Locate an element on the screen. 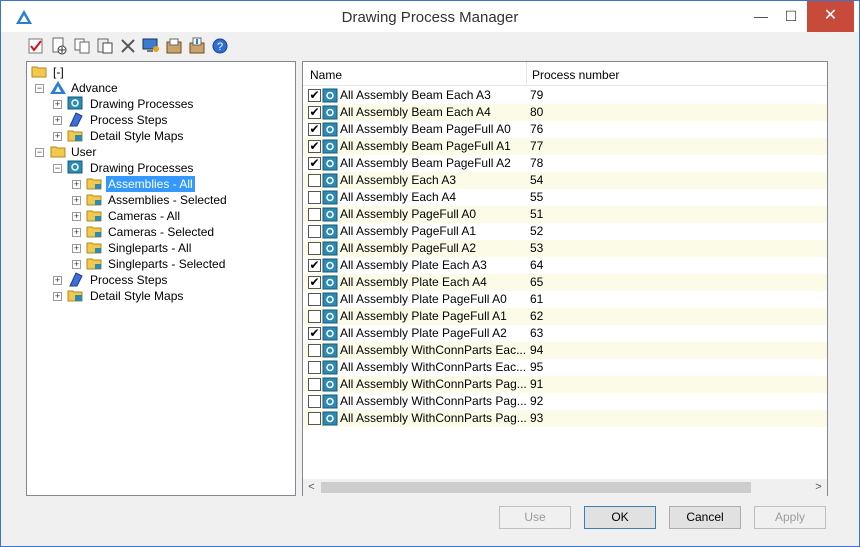 This screenshot has height=547, width=860. tree-item-singleparts-all: + Singleparts - All is located at coordinates (141, 248).